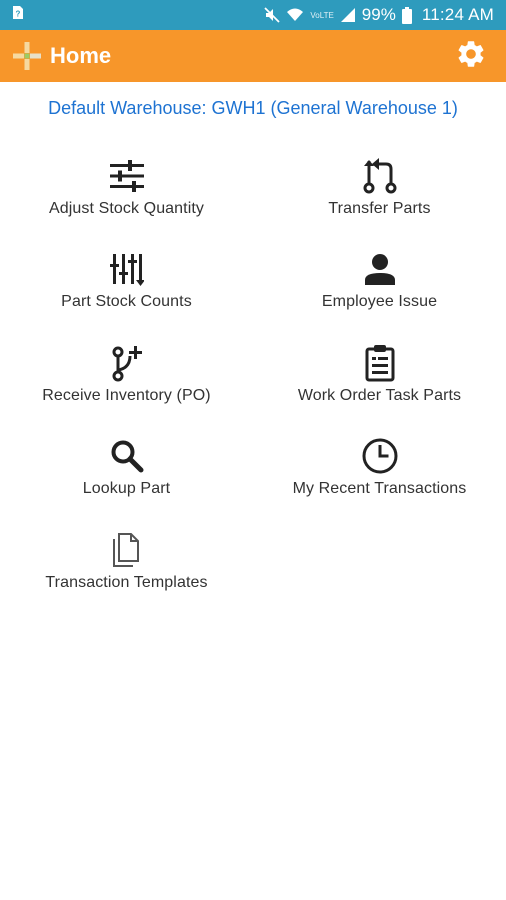 The image size is (506, 900). What do you see at coordinates (127, 176) in the screenshot?
I see `sliders-icon` at bounding box center [127, 176].